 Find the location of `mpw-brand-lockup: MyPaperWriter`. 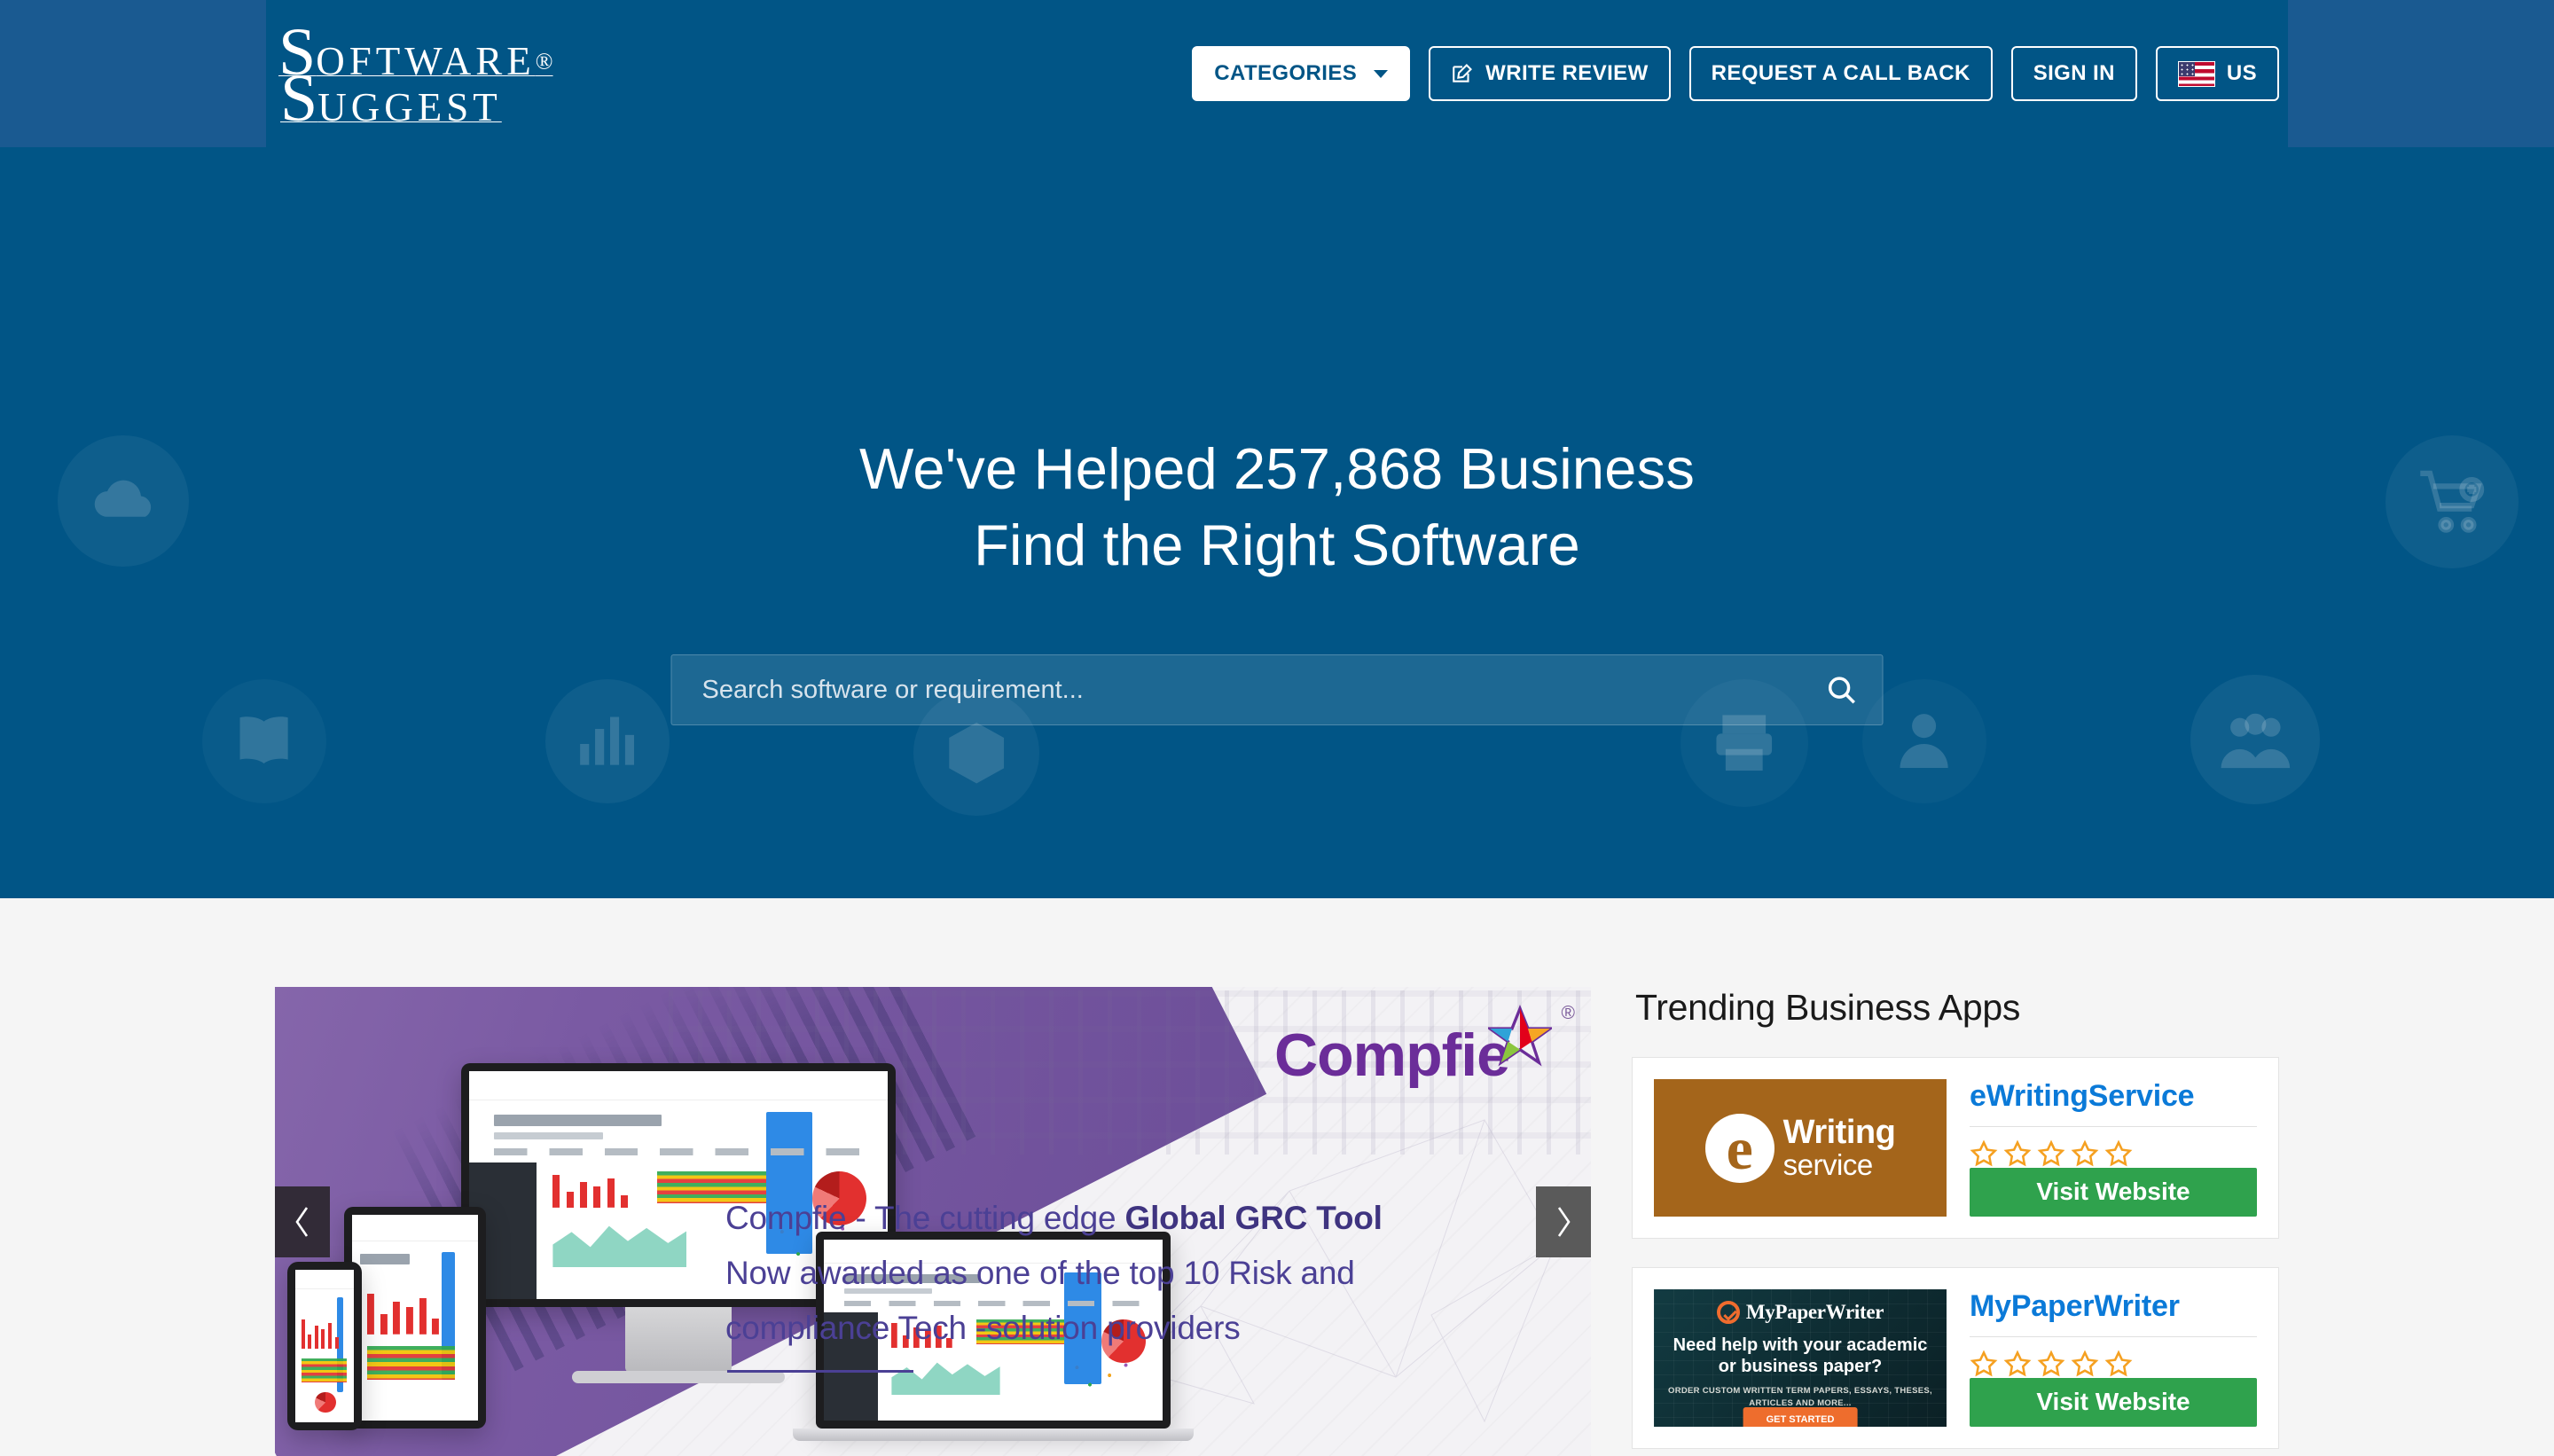

mpw-brand-lockup: MyPaperWriter is located at coordinates (1800, 1306).